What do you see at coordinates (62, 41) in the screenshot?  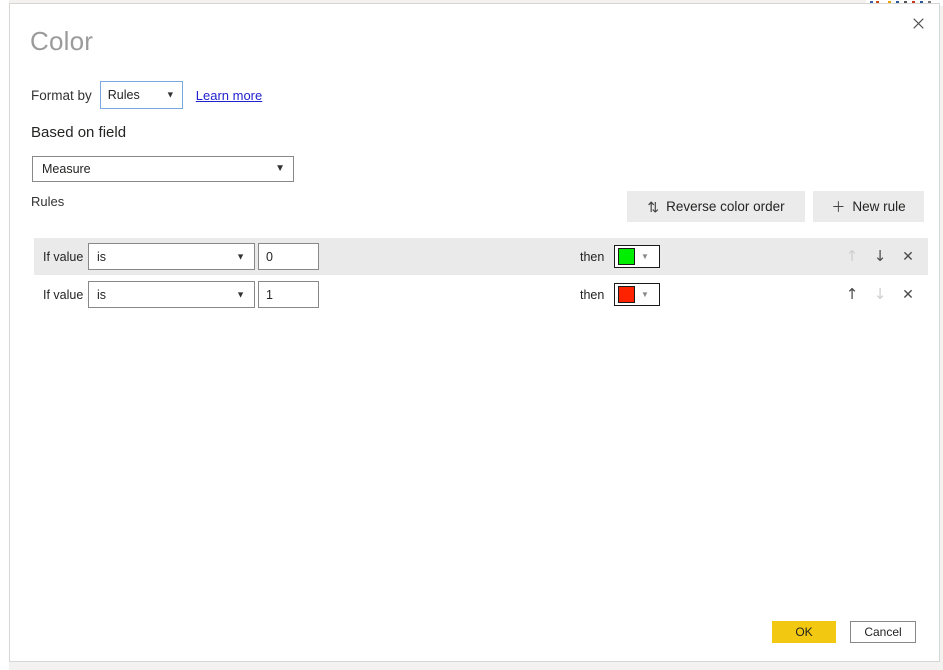 I see `page-title: Color` at bounding box center [62, 41].